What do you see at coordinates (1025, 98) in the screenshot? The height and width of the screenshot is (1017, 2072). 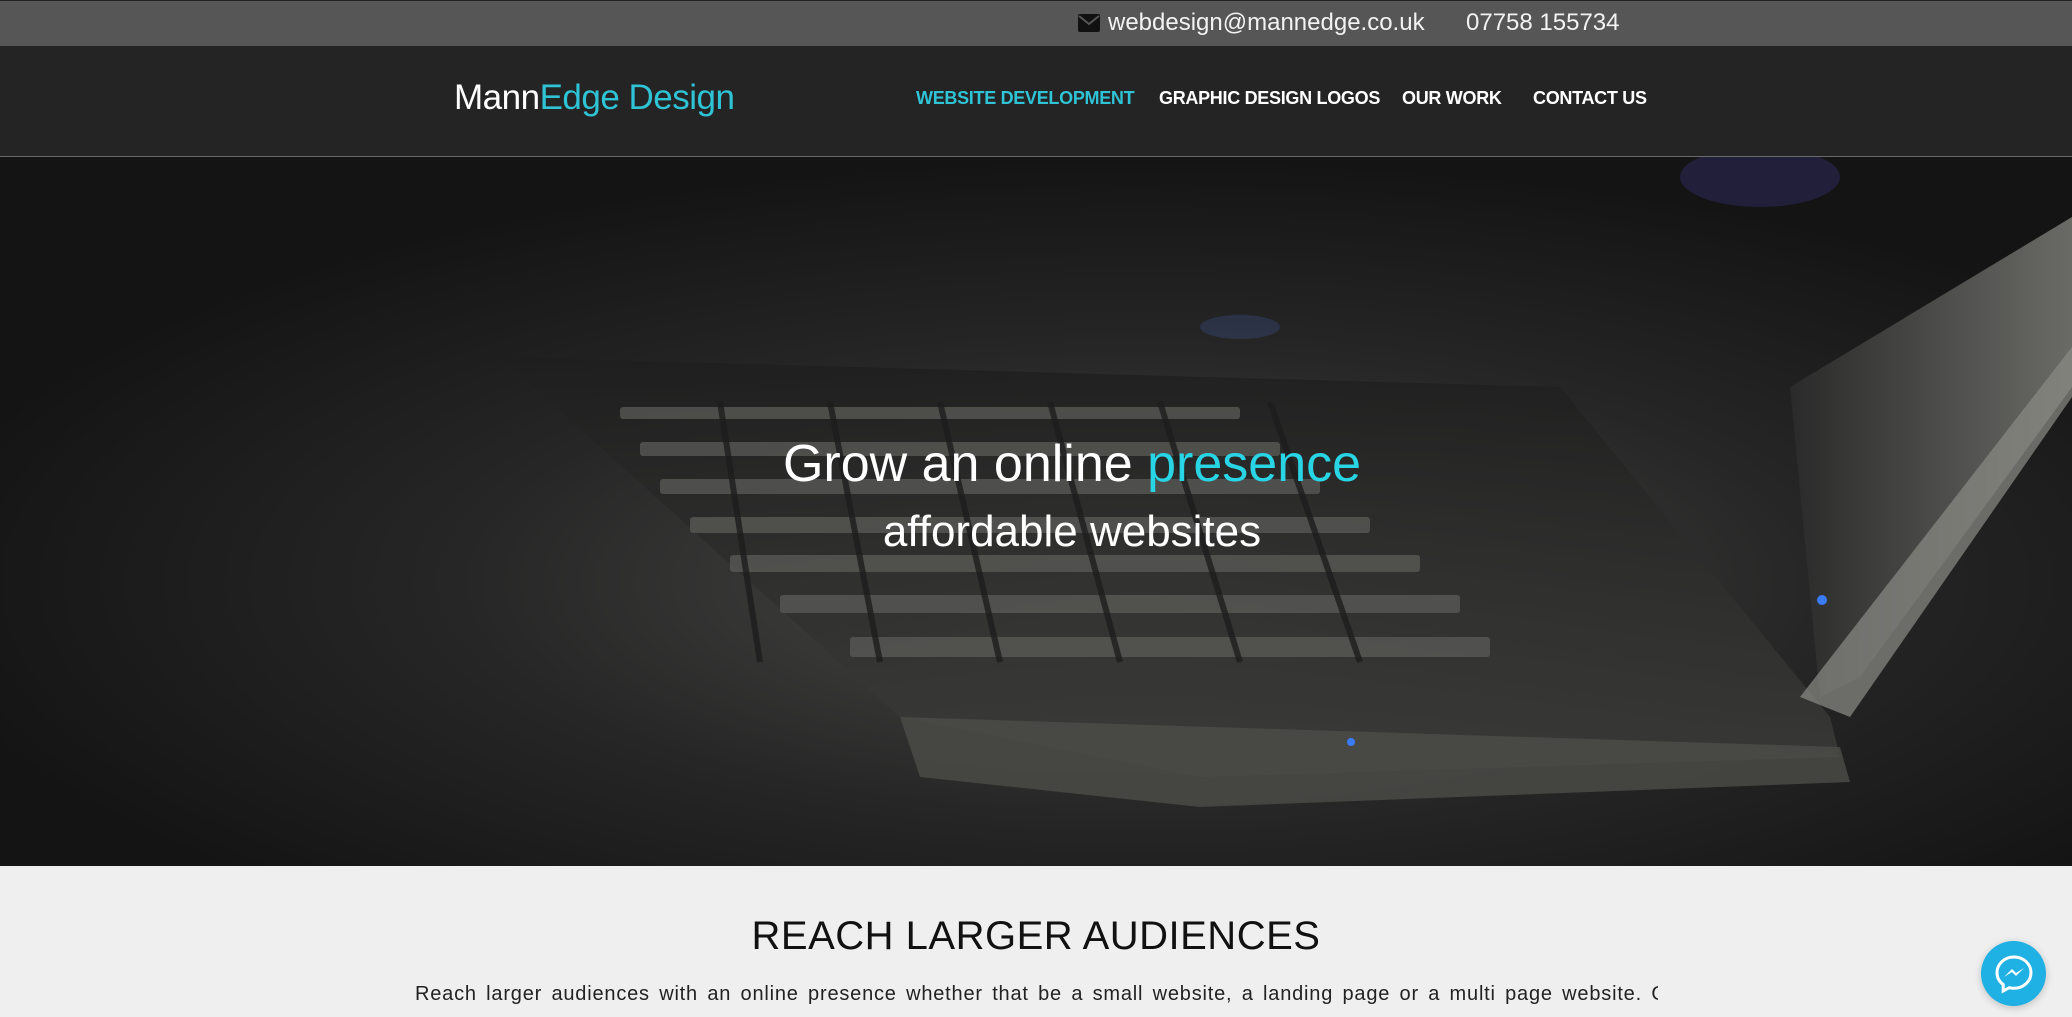 I see `nav-website-development: WEBSITE DEVELOPMENT` at bounding box center [1025, 98].